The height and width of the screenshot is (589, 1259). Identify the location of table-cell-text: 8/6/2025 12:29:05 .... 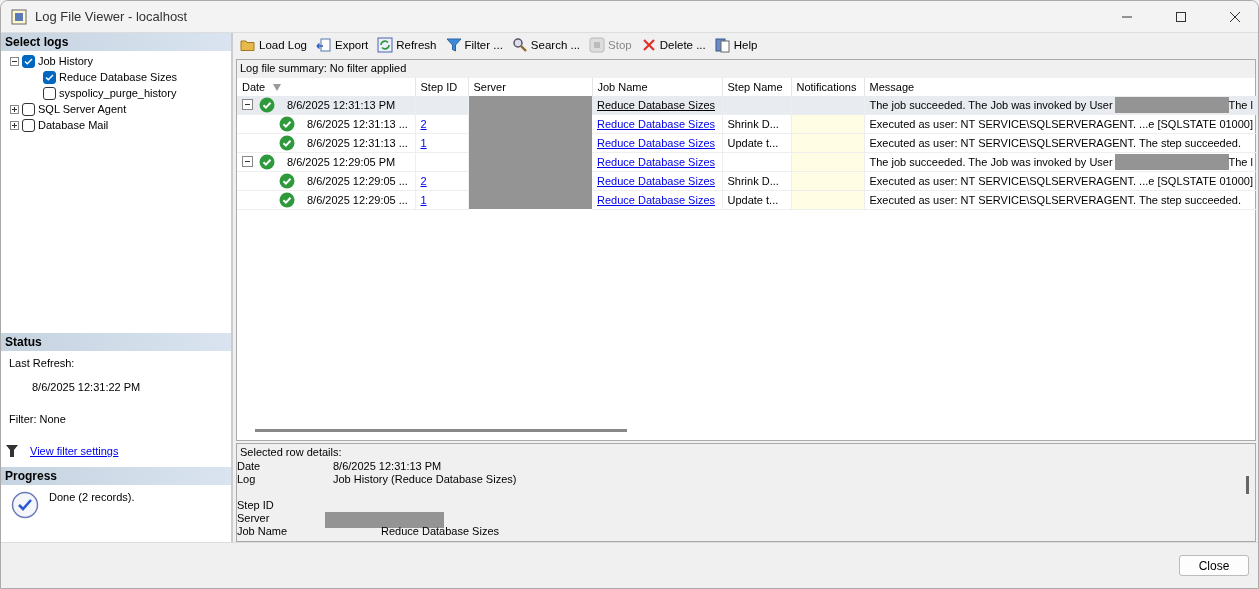
(357, 180).